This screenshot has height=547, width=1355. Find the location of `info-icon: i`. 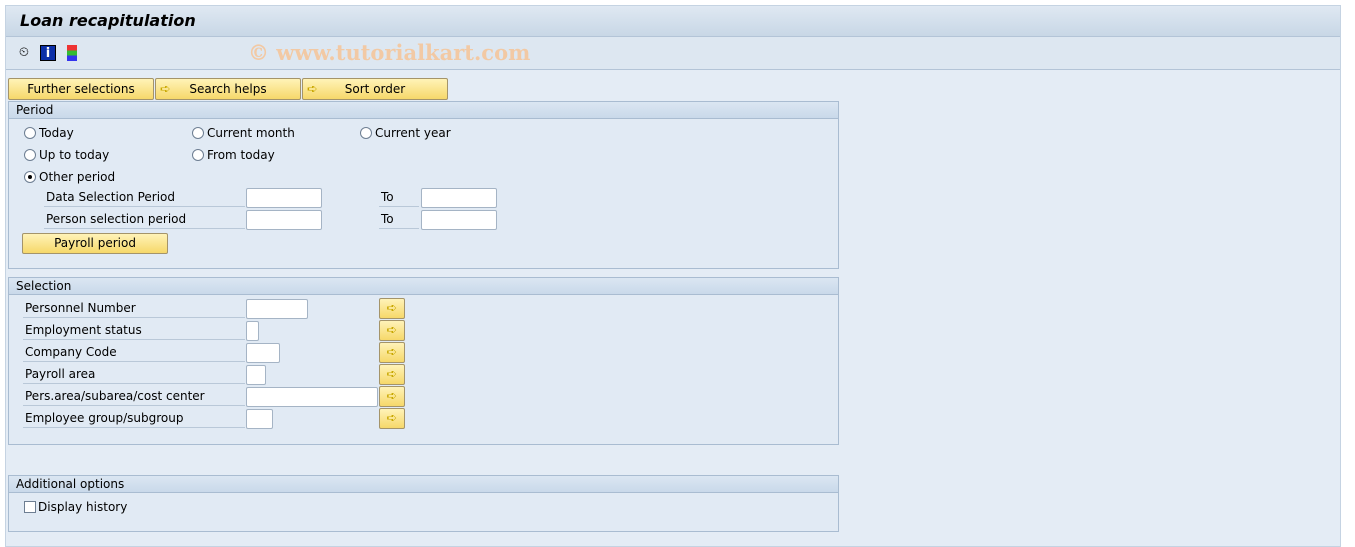

info-icon: i is located at coordinates (48, 53).